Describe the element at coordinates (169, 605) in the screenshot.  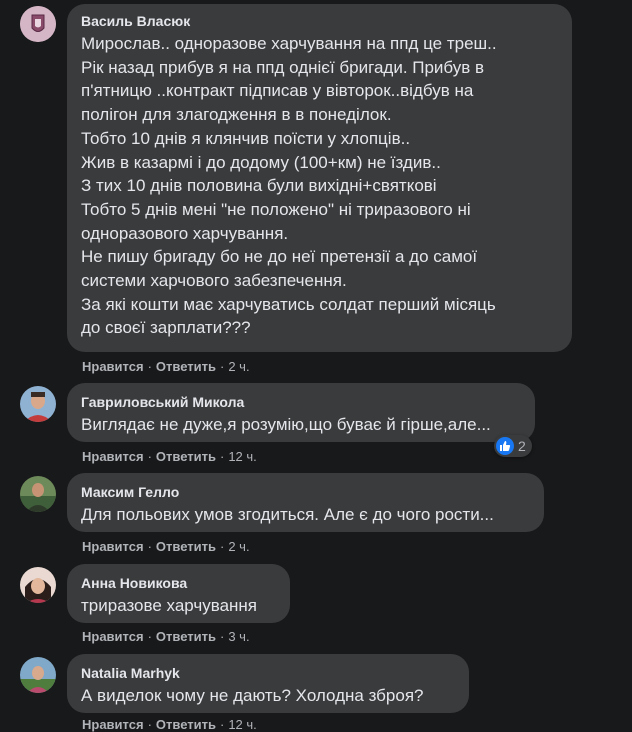
I see `comment-text: триразове харчування` at that location.